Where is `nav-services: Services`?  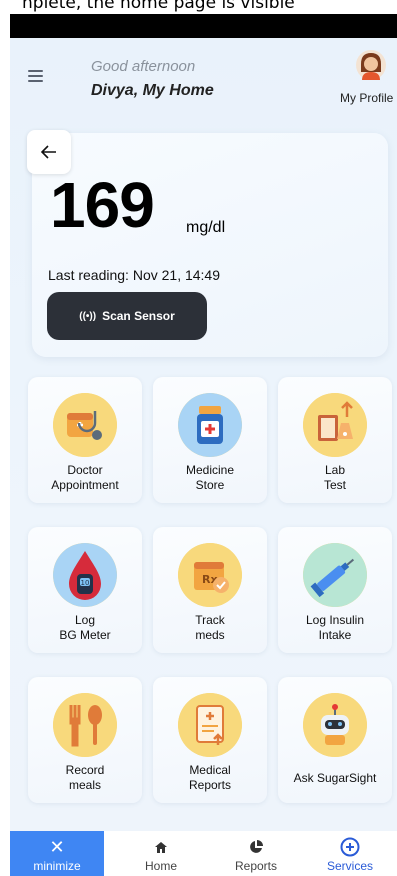
nav-services: Services is located at coordinates (350, 853).